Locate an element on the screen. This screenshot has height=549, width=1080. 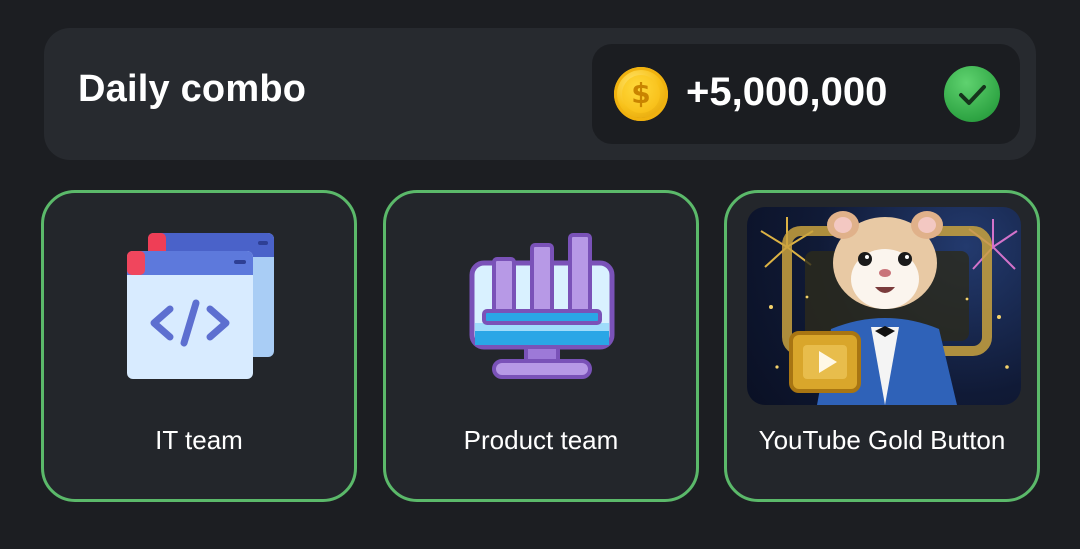
coin-icon: $ is located at coordinates (641, 94).